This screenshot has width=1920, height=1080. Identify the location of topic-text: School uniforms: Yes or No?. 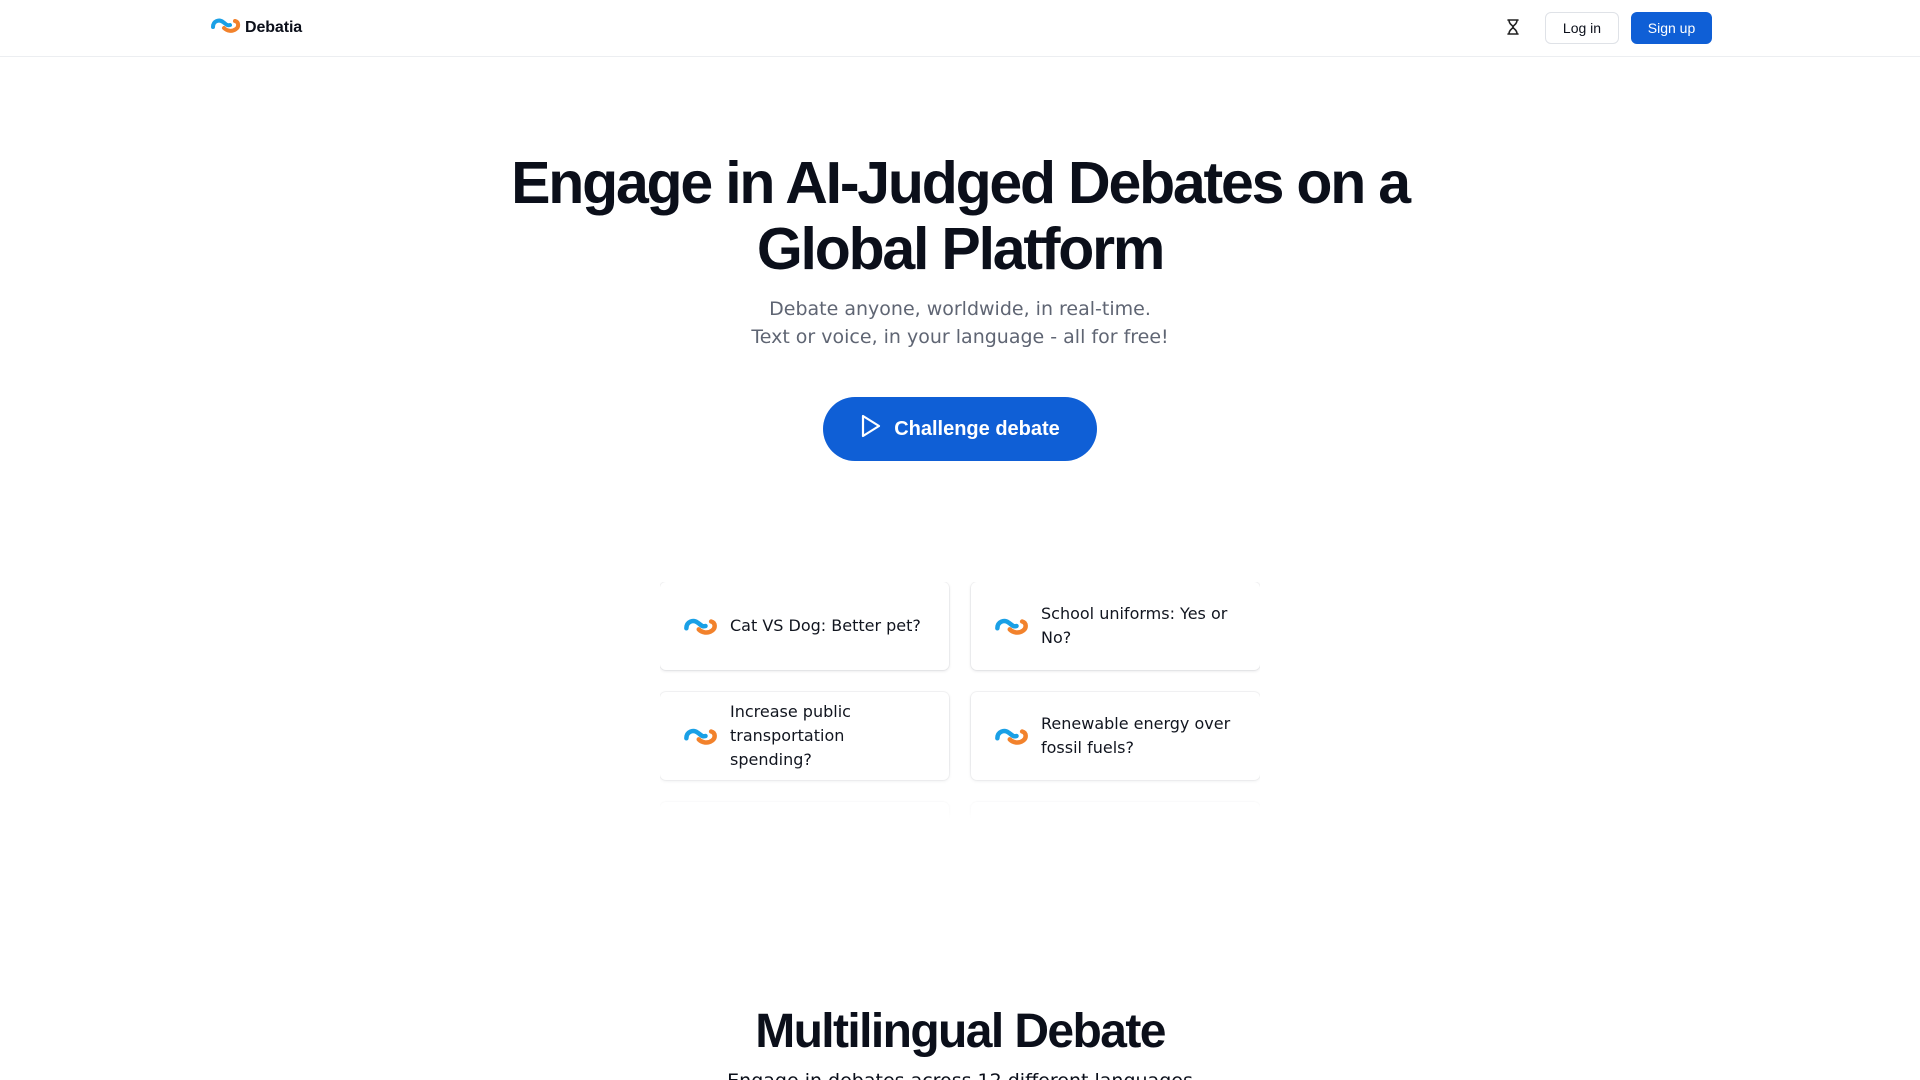
(1134, 625).